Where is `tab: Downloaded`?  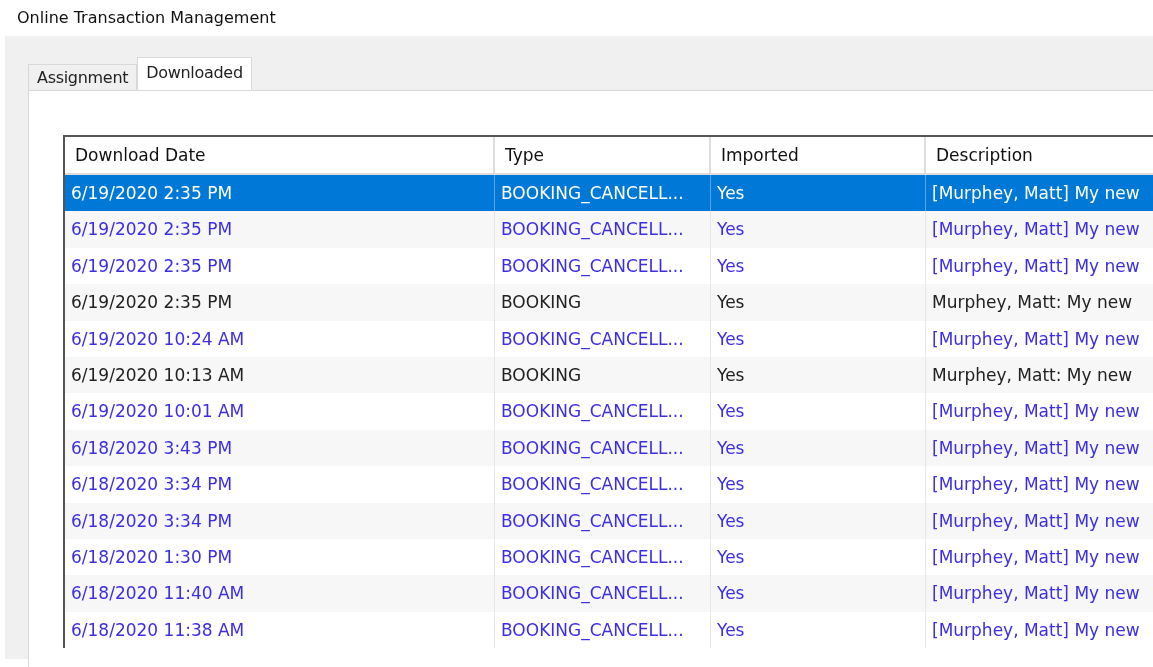 tab: Downloaded is located at coordinates (194, 73).